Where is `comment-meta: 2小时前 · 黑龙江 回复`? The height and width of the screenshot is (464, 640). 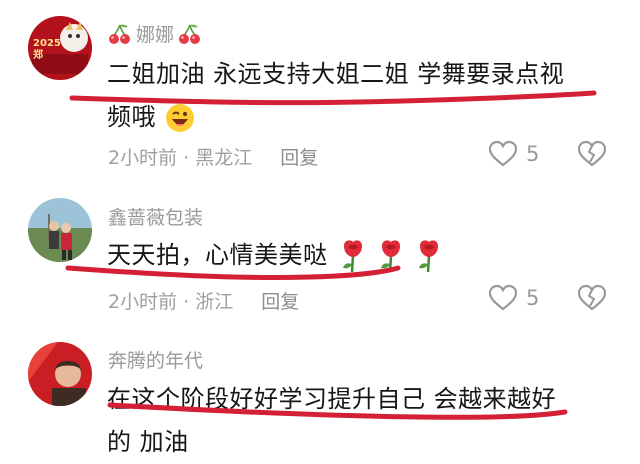
comment-meta: 2小时前 · 黑龙江 回复 is located at coordinates (213, 156).